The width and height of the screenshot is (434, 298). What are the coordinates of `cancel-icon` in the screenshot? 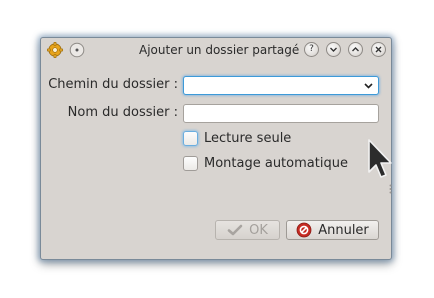 It's located at (304, 230).